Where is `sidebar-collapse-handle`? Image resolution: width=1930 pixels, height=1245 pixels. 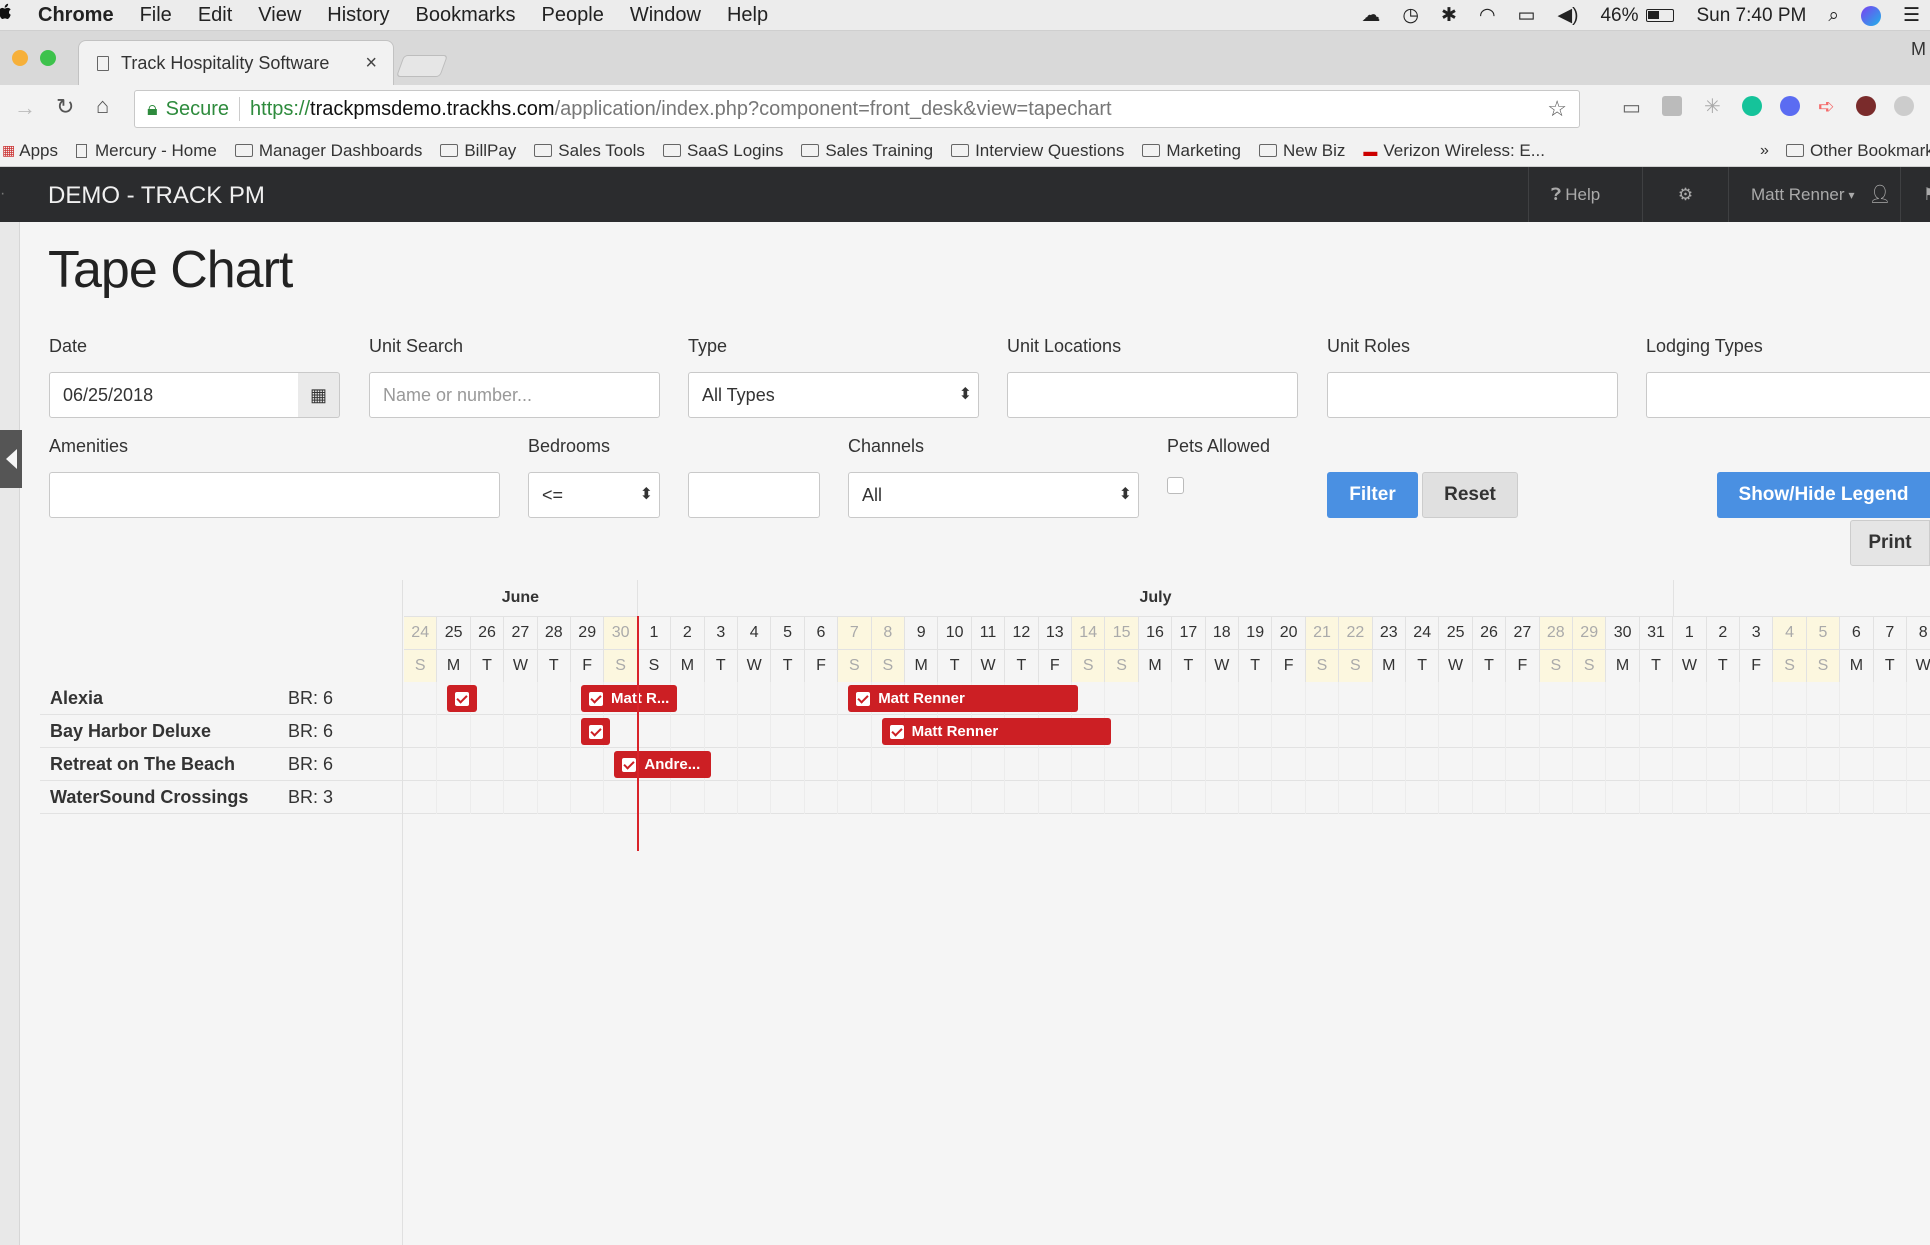
sidebar-collapse-handle is located at coordinates (11, 459).